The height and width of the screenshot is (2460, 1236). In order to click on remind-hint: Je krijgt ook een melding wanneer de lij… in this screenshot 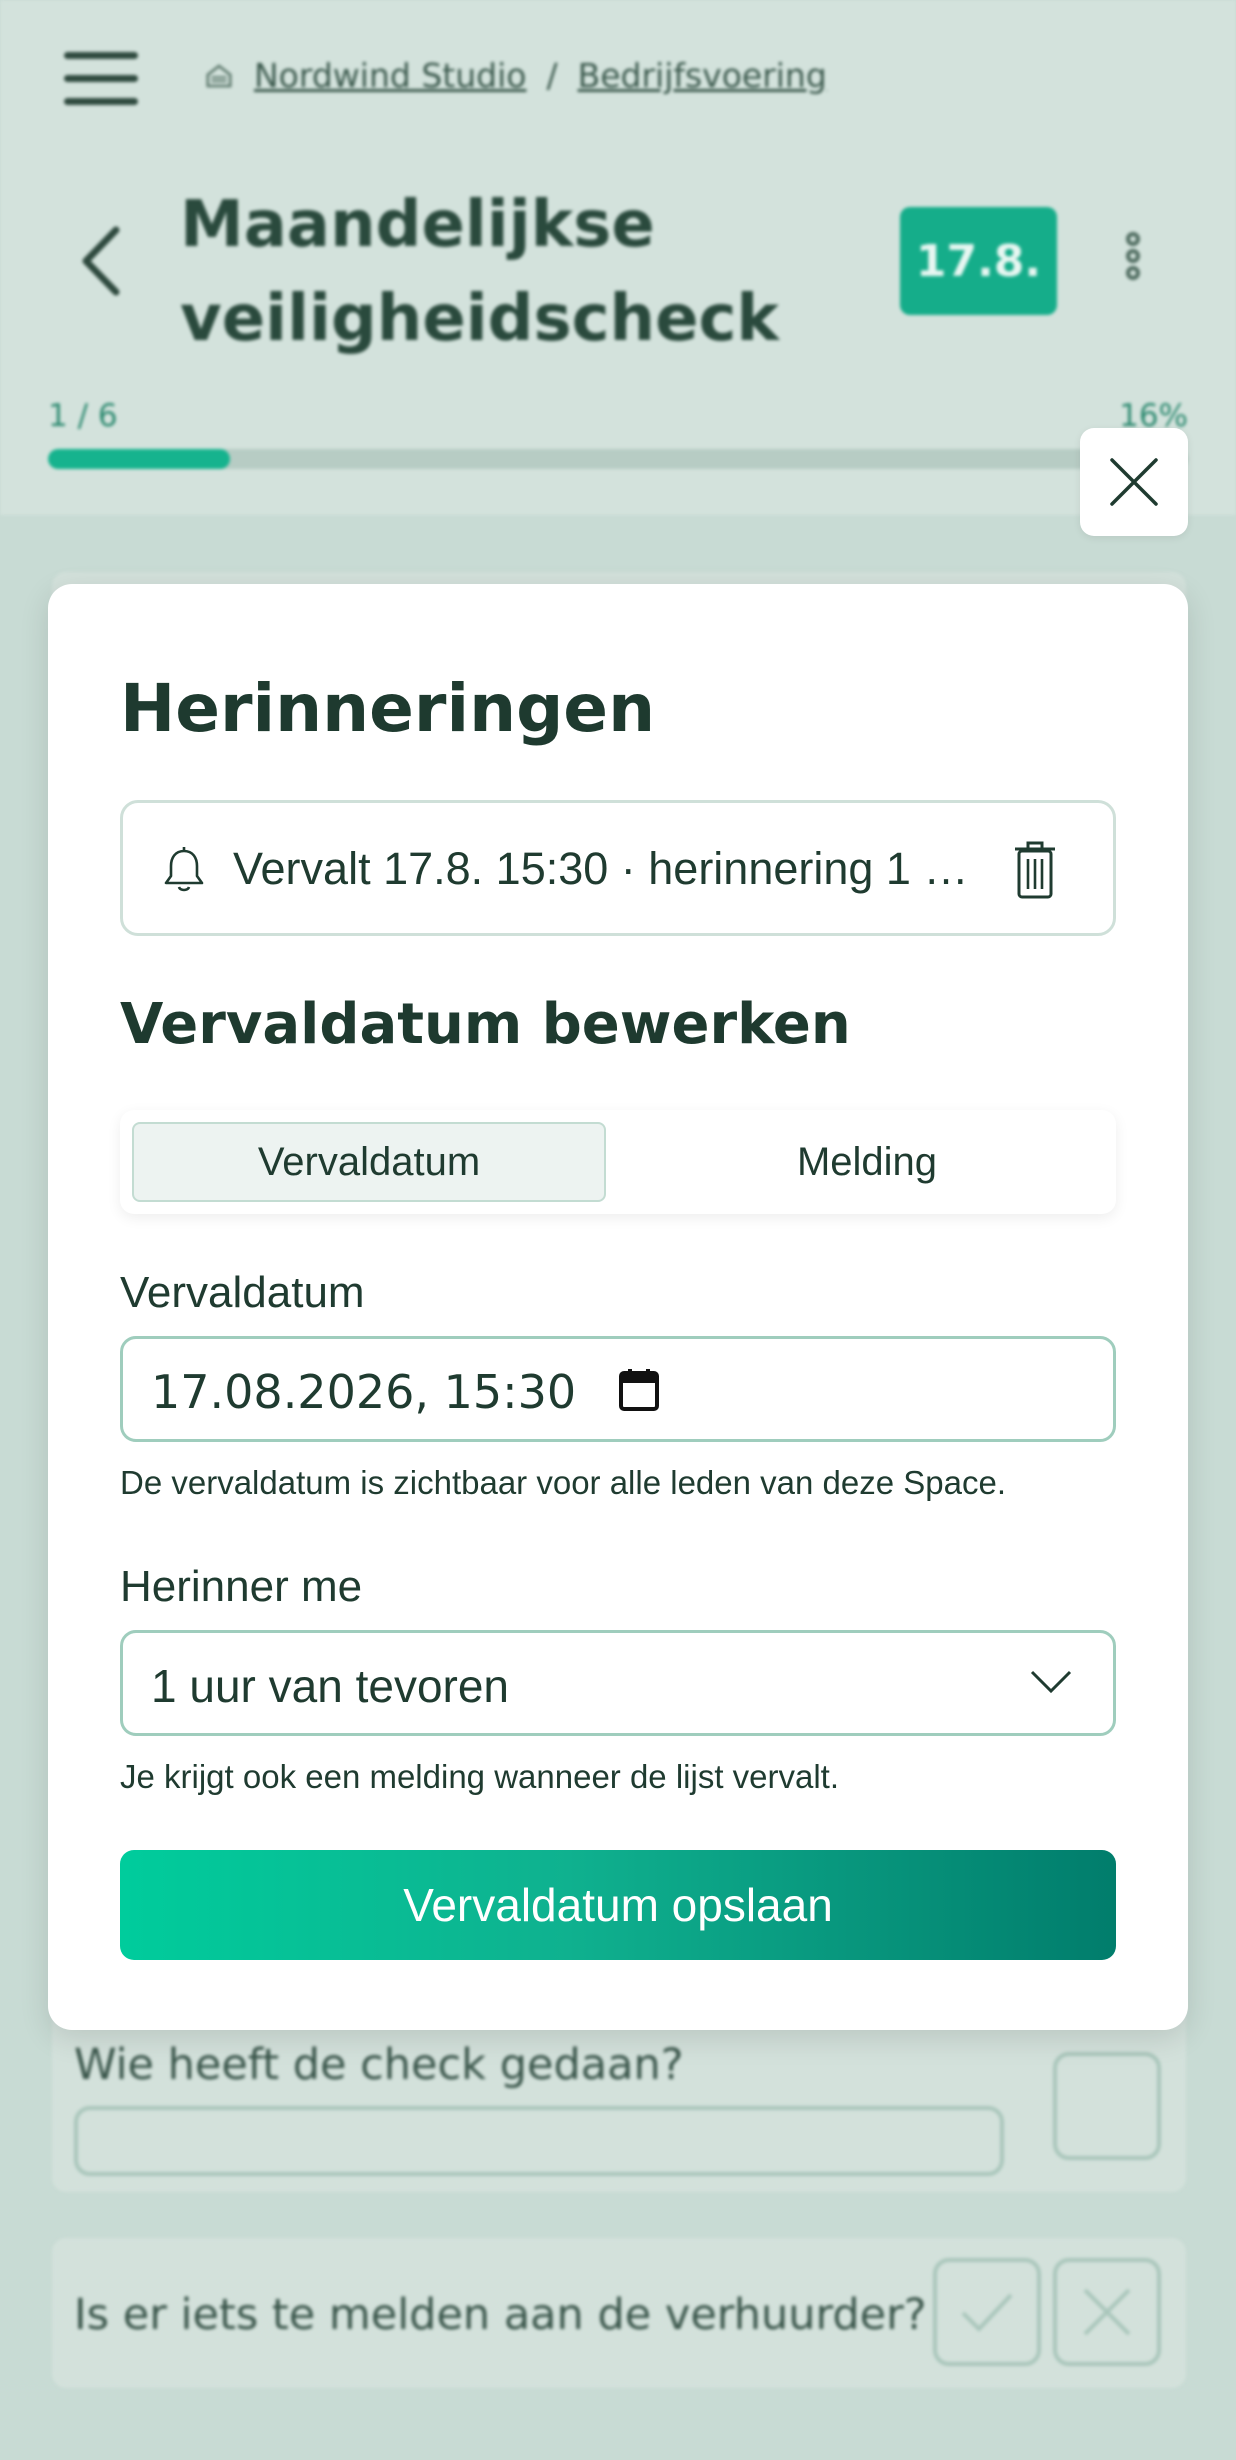, I will do `click(480, 1776)`.